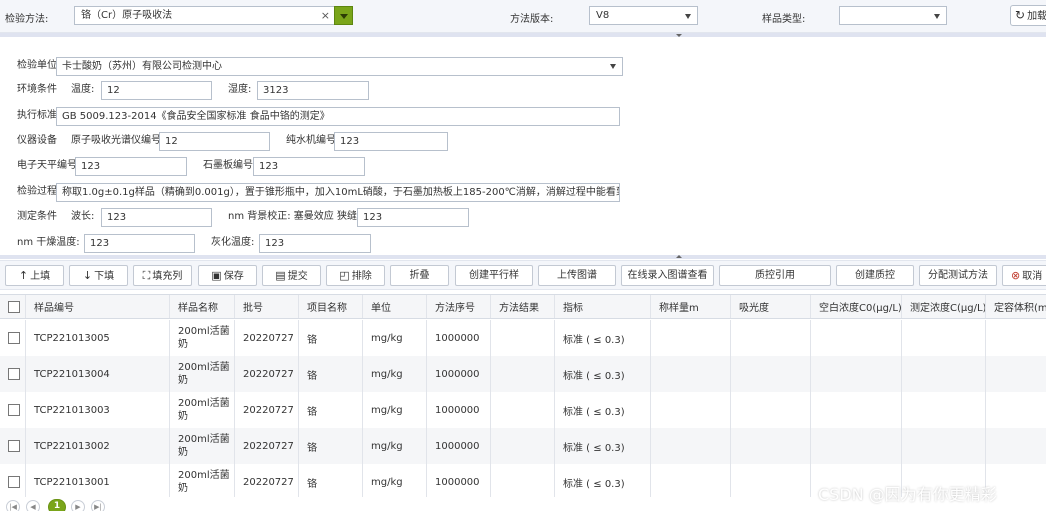 Image resolution: width=1046 pixels, height=511 pixels. Describe the element at coordinates (355, 275) in the screenshot. I see `exclude-button: ◰ 排除` at that location.